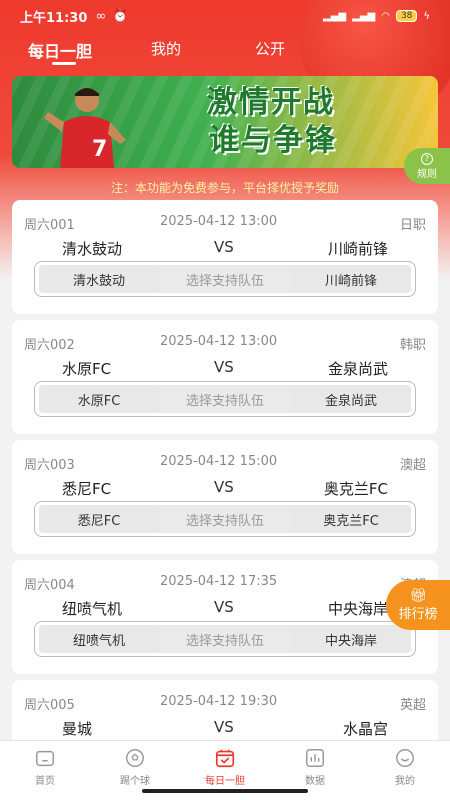 This screenshot has height=800, width=450. I want to click on football-icon, so click(135, 758).